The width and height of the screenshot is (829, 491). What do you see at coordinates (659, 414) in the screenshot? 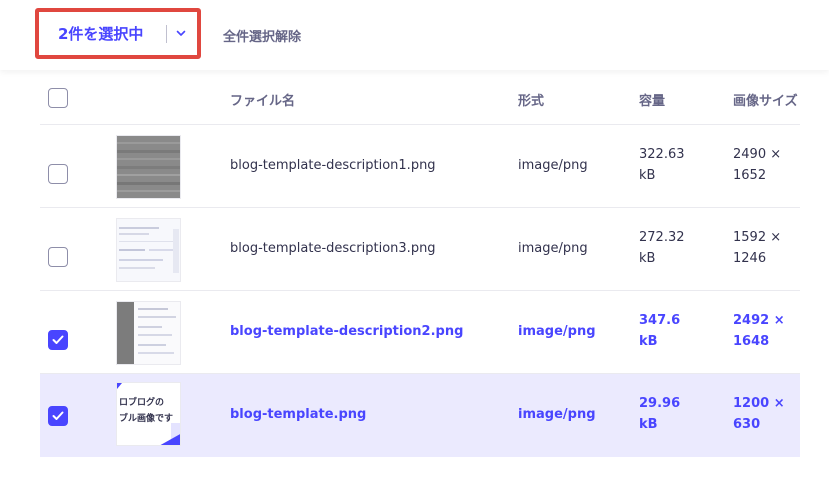
I see `file-size: 29.96 kB` at bounding box center [659, 414].